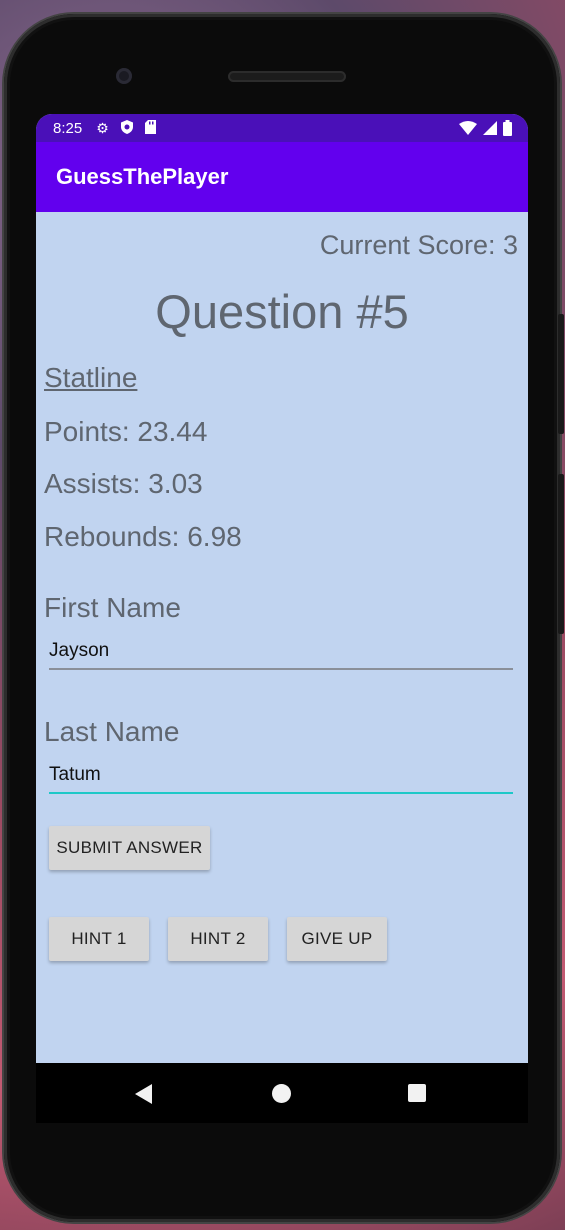 The height and width of the screenshot is (1230, 565). What do you see at coordinates (281, 777) in the screenshot?
I see `last-name-input: Tatum` at bounding box center [281, 777].